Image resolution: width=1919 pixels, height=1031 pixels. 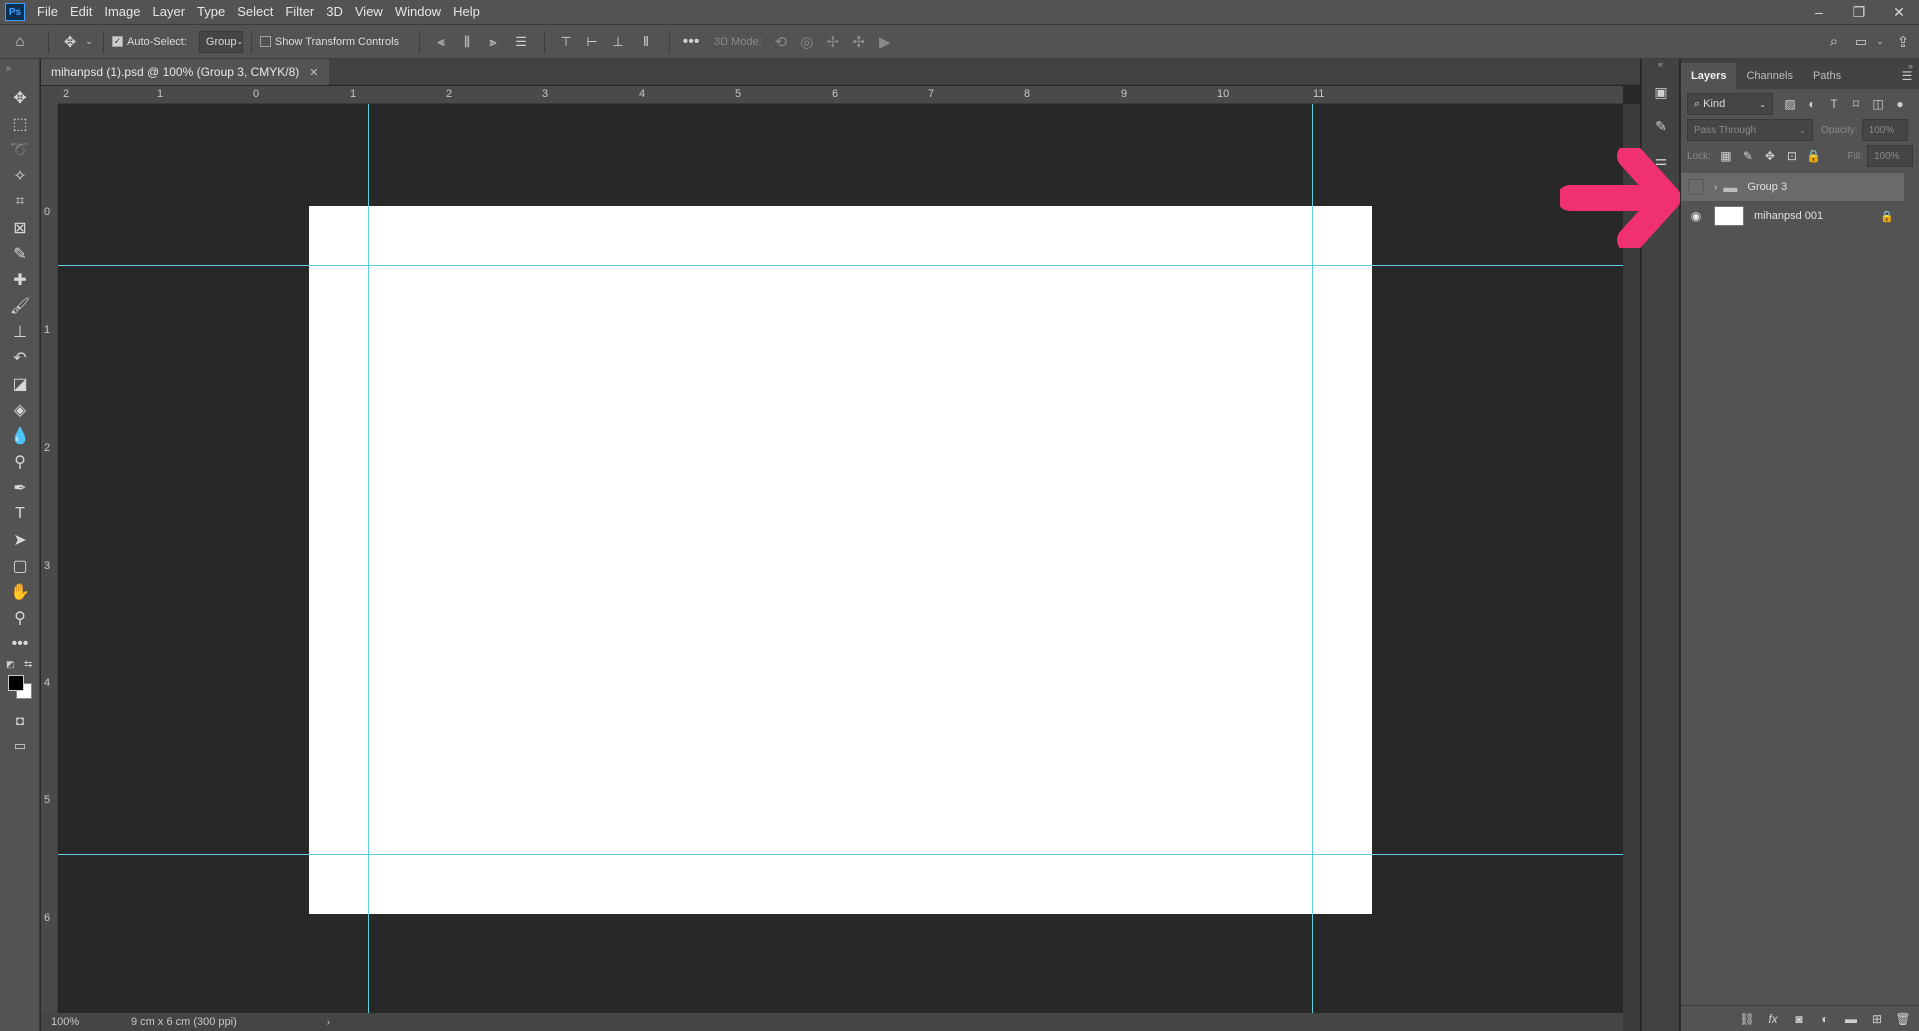 What do you see at coordinates (1696, 187) in the screenshot?
I see `visibility-off-icon` at bounding box center [1696, 187].